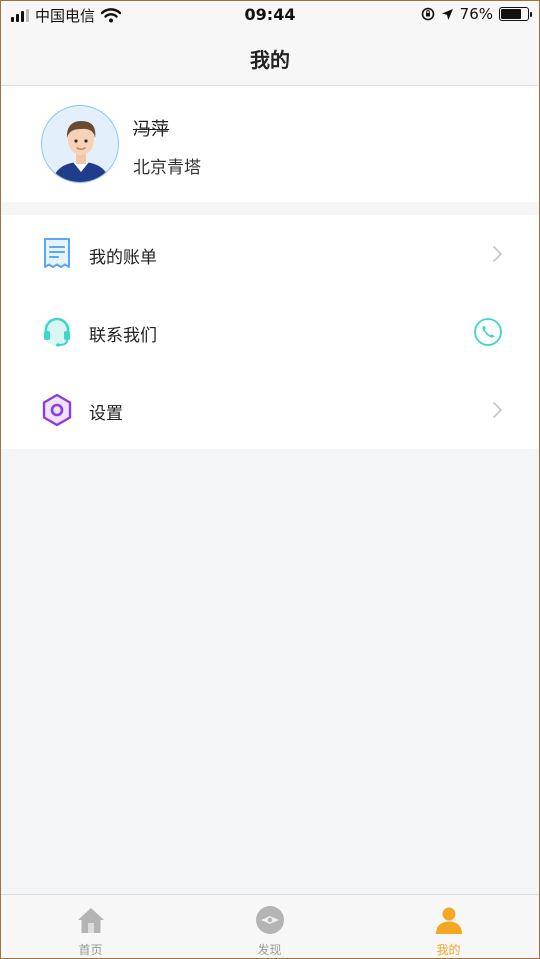 Image resolution: width=540 pixels, height=959 pixels. I want to click on page-title: 我的, so click(270, 60).